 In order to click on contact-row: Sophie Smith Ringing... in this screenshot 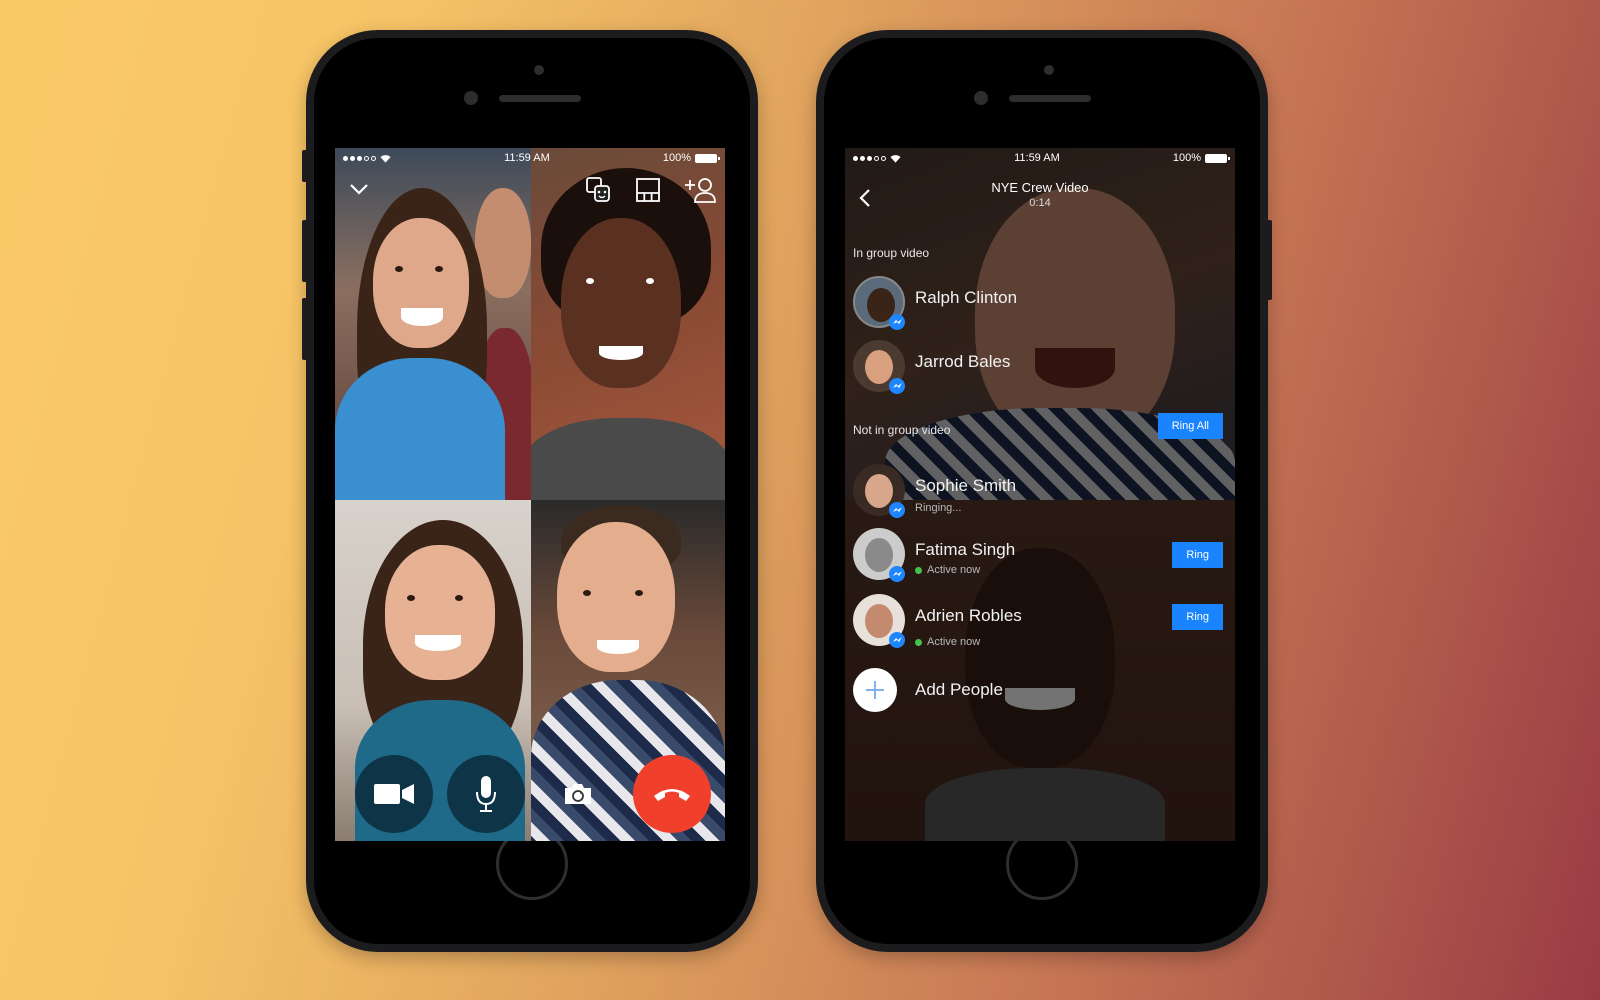, I will do `click(1038, 494)`.